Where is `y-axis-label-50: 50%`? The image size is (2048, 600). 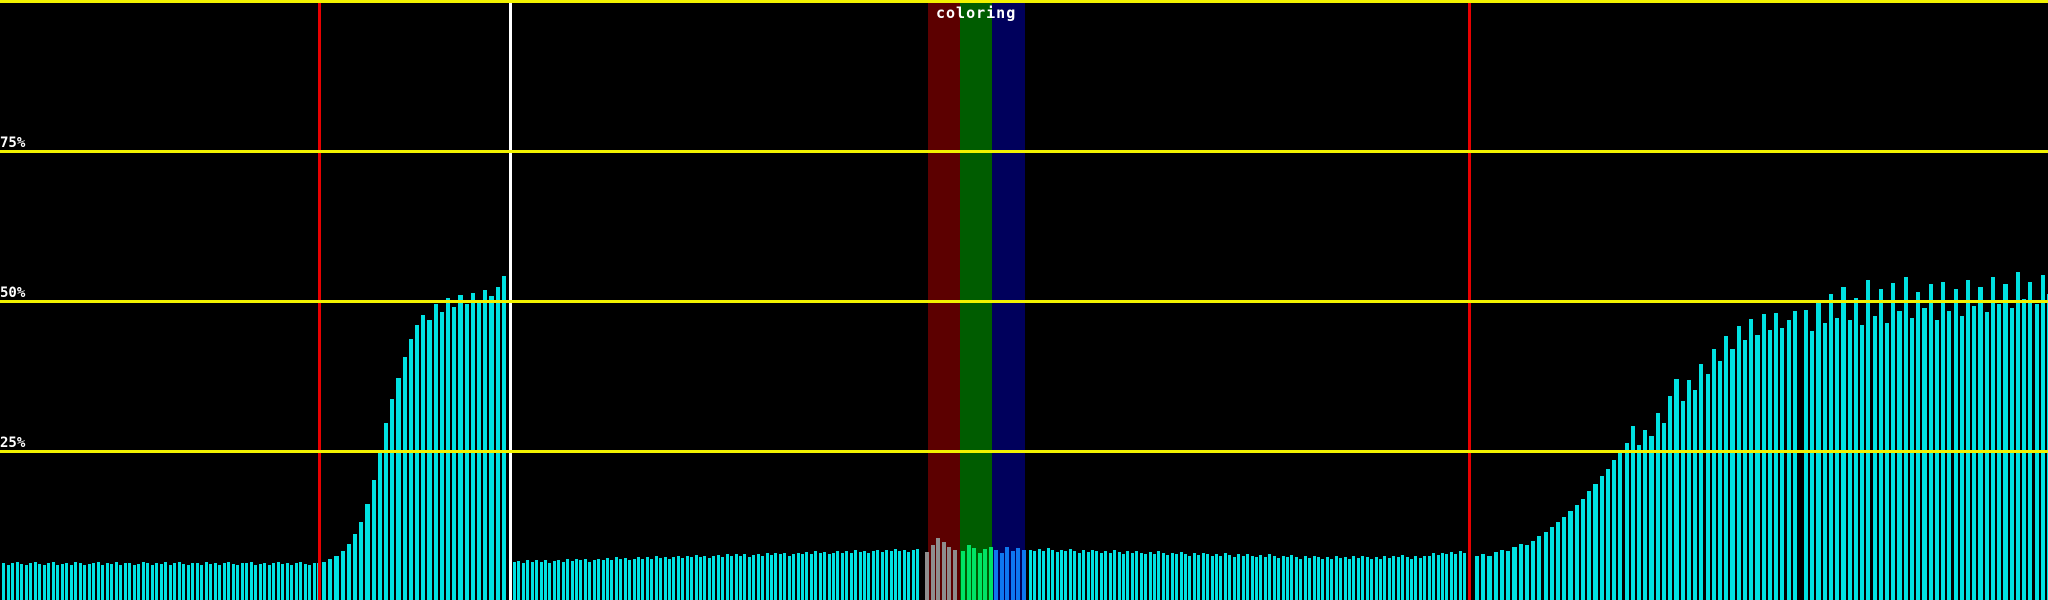 y-axis-label-50: 50% is located at coordinates (13, 293).